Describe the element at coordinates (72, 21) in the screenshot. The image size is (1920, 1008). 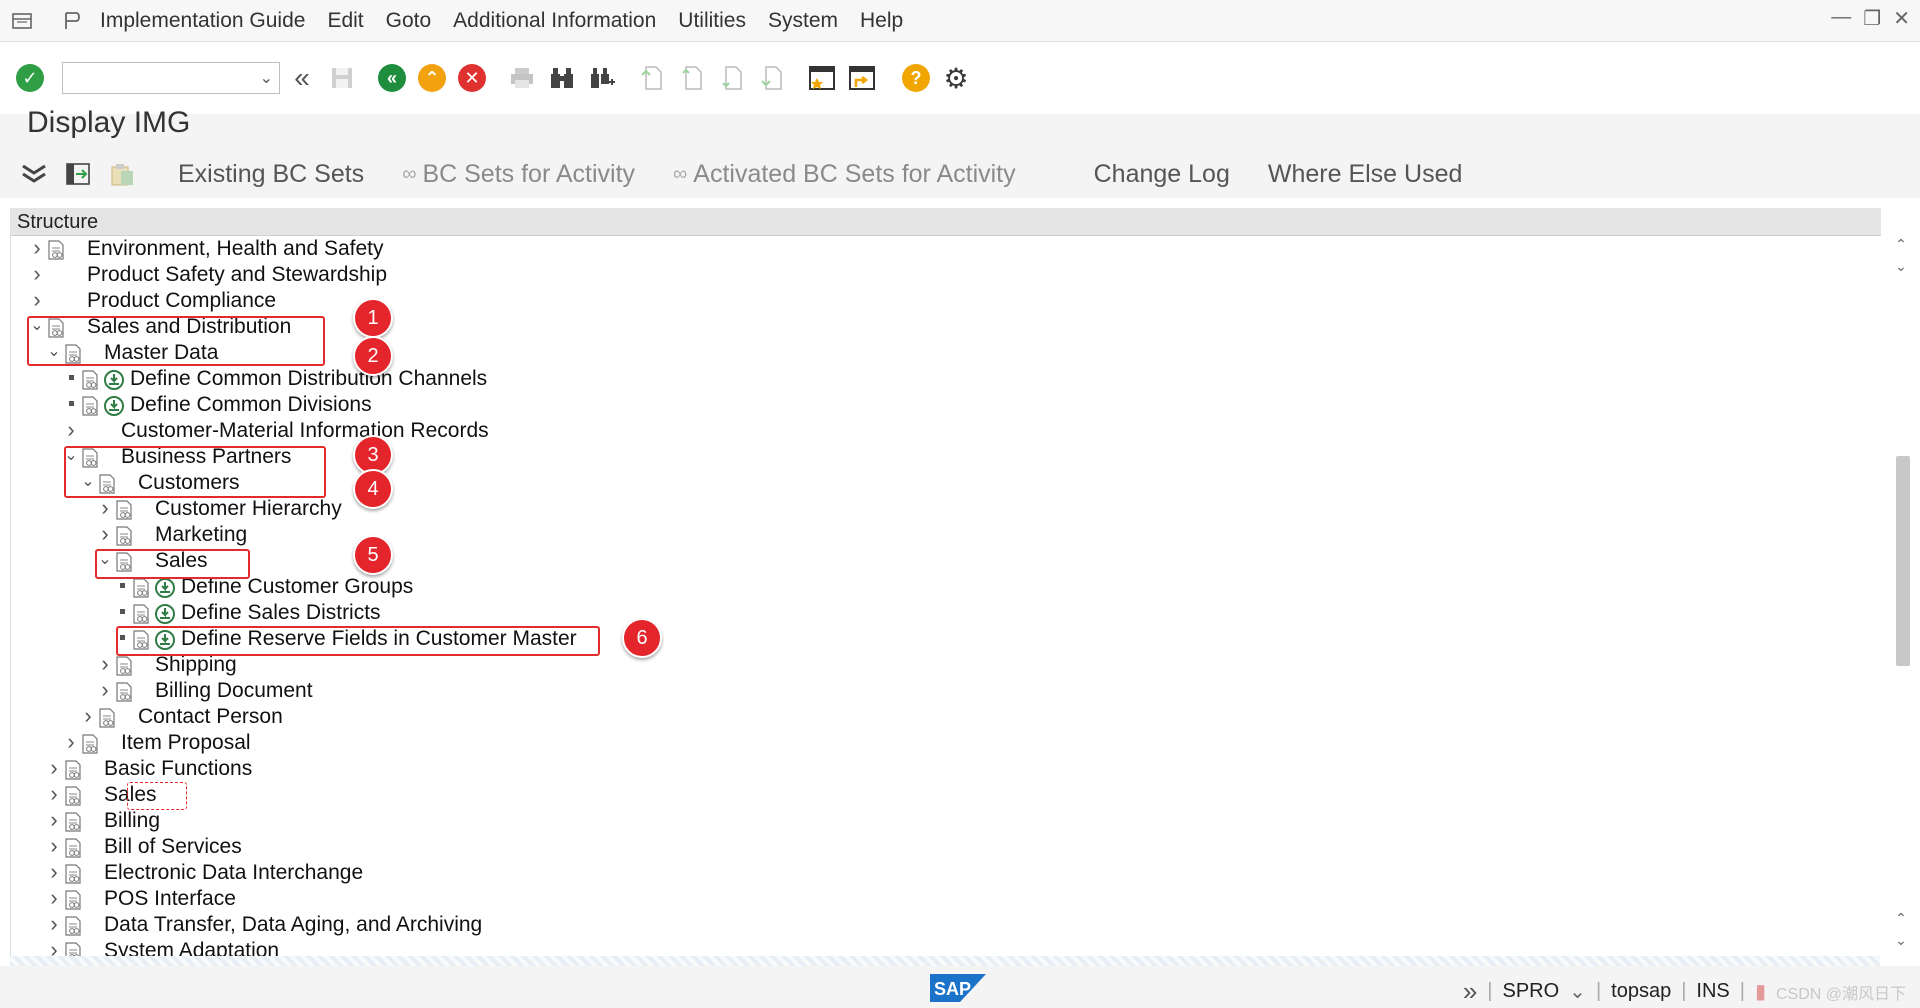
I see `customize-layout-icon` at that location.